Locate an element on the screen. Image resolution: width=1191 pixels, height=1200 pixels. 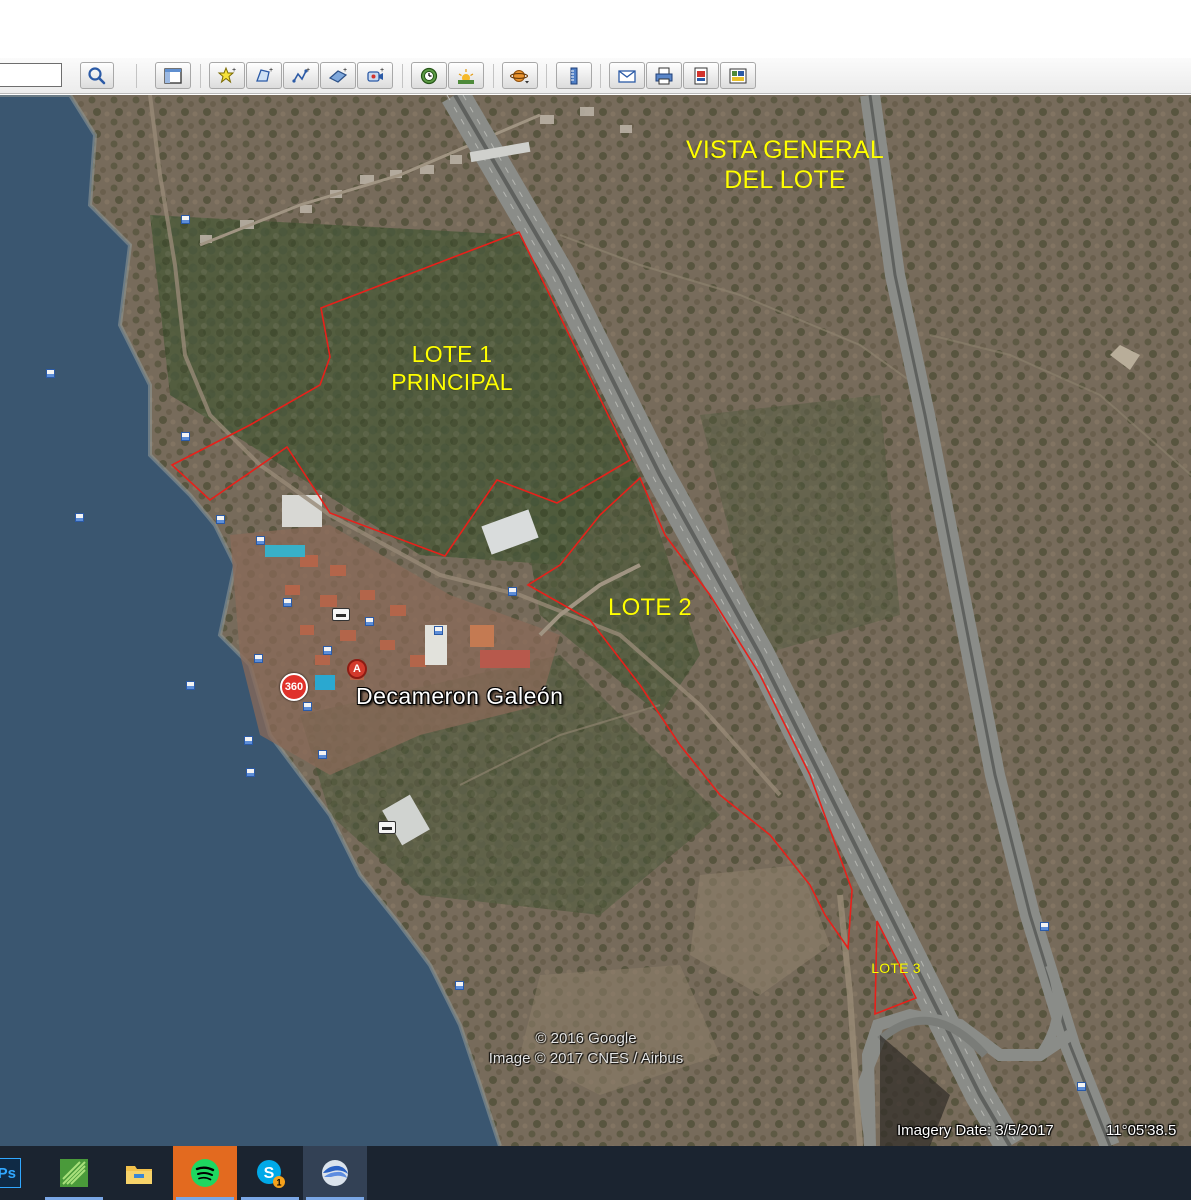
imagery-date: Imagery Date: 3/5/2017 is located at coordinates (975, 1130).